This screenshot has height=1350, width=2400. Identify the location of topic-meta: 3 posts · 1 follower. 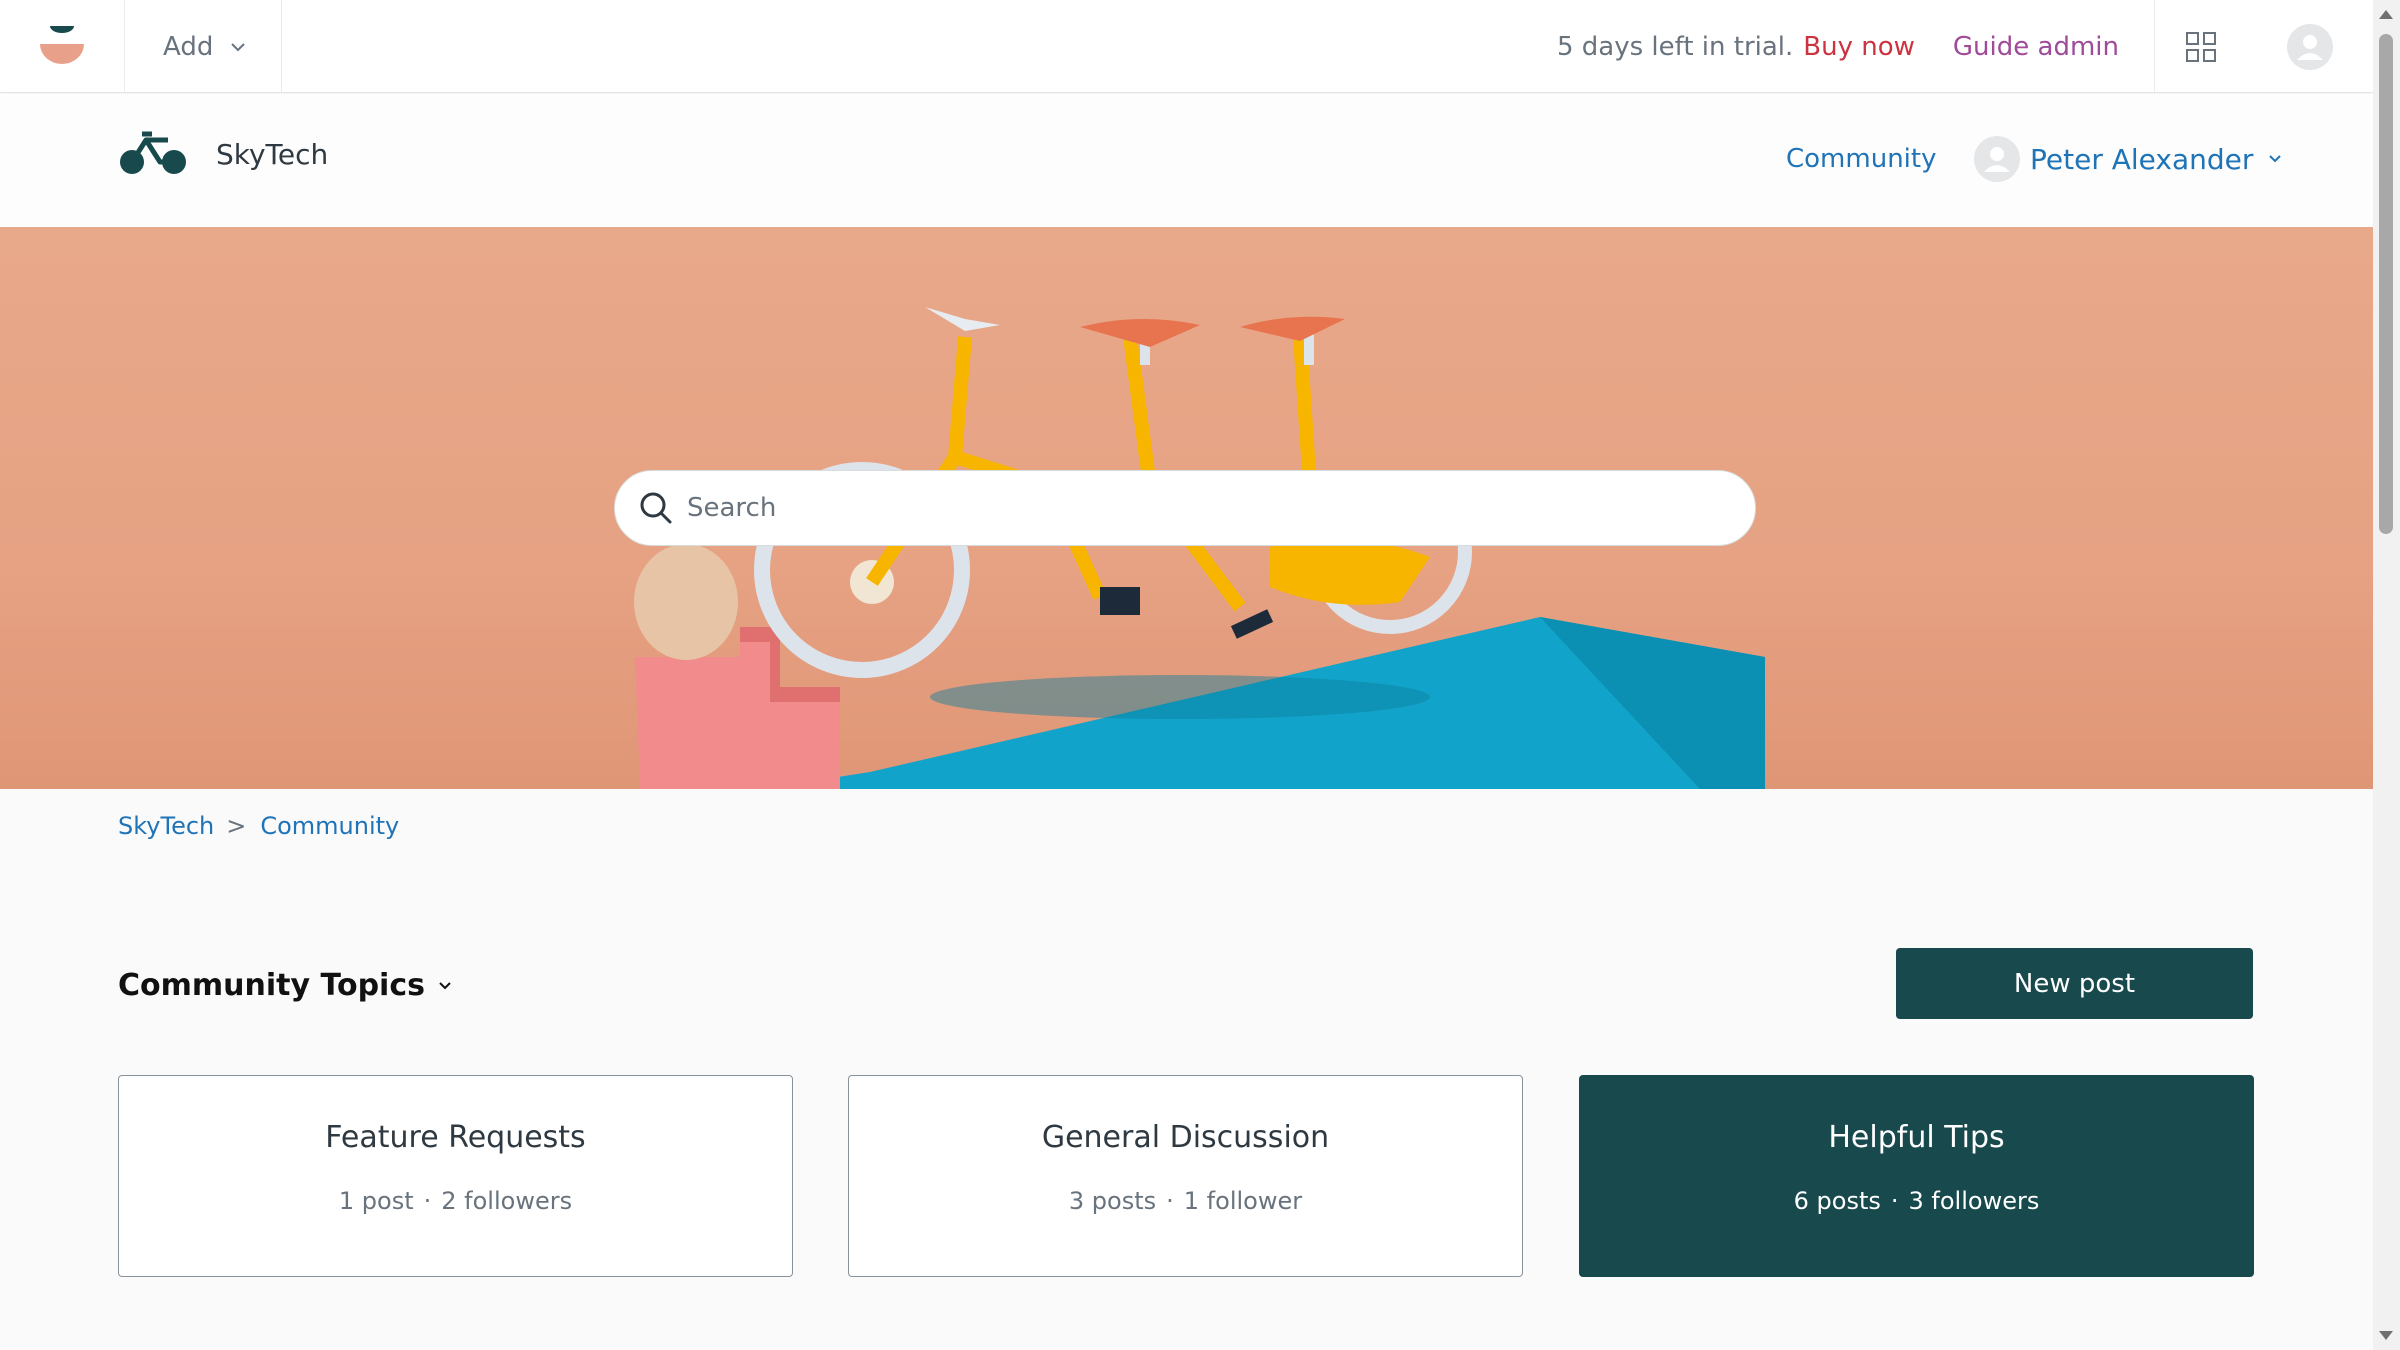
(1185, 1201).